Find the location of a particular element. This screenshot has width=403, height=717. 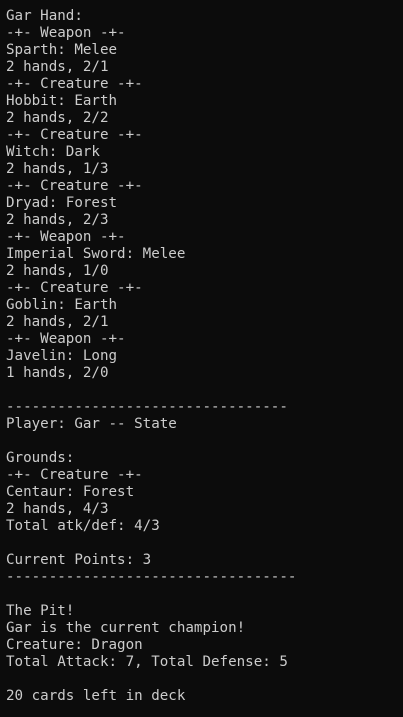

state-title: Player: Gar -- State is located at coordinates (91, 424).